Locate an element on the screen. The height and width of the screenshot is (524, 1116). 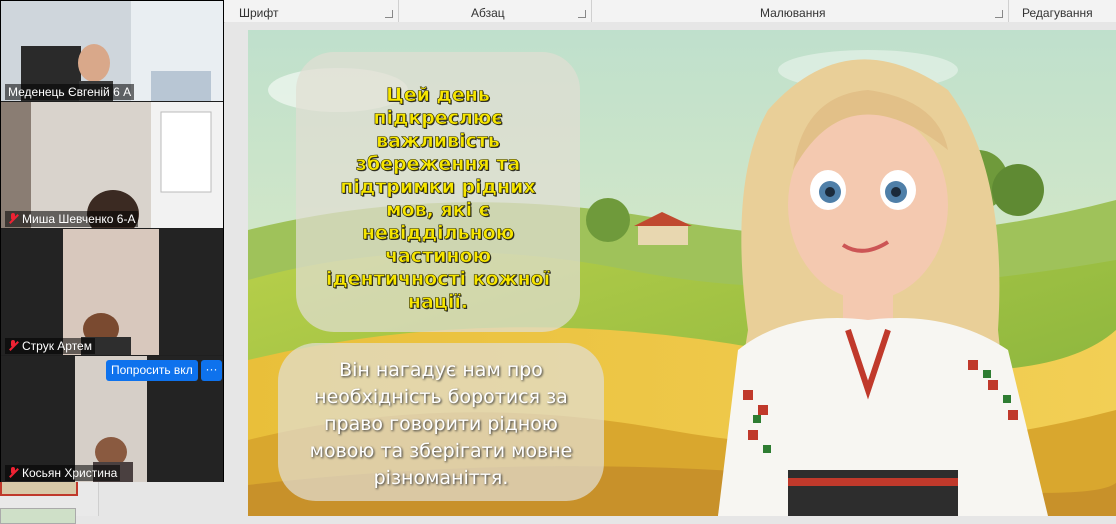
participant-tile: Миша Шевченко 6-А is located at coordinates (112, 165).